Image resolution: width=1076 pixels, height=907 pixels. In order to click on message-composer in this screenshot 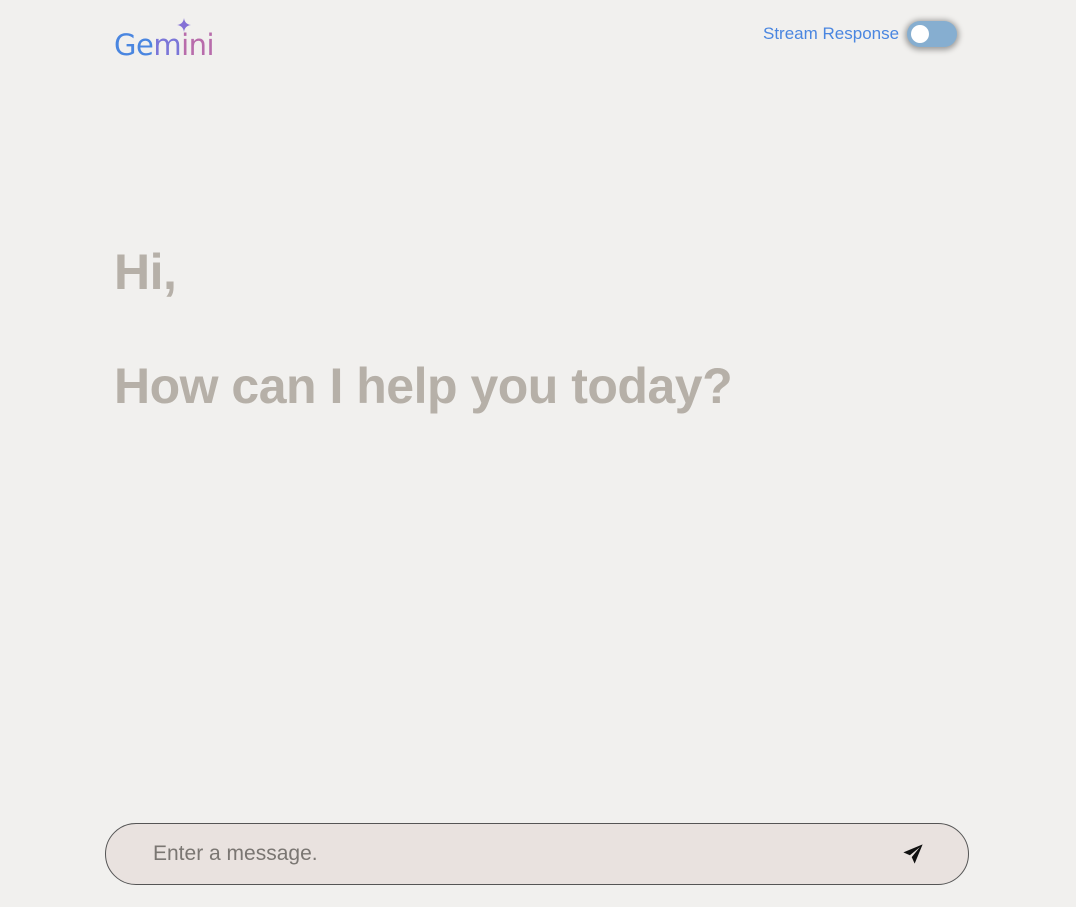, I will do `click(537, 854)`.